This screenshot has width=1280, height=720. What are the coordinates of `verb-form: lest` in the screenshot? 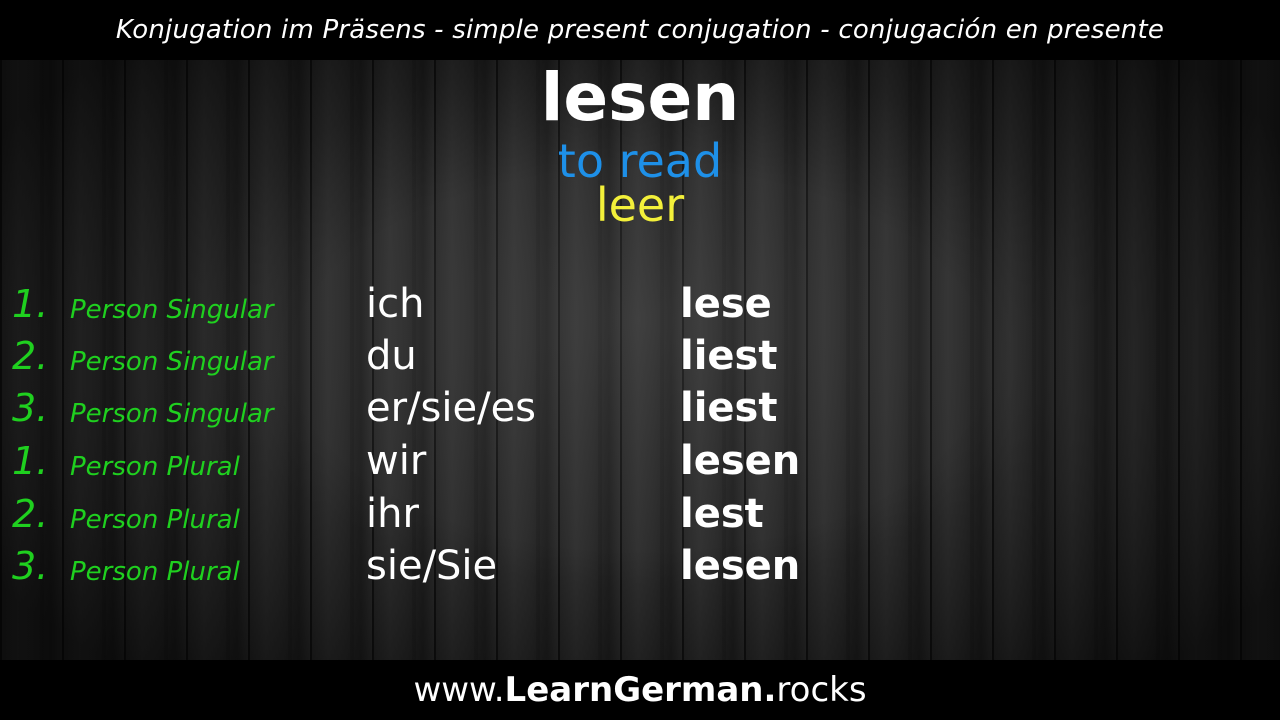 It's located at (722, 514).